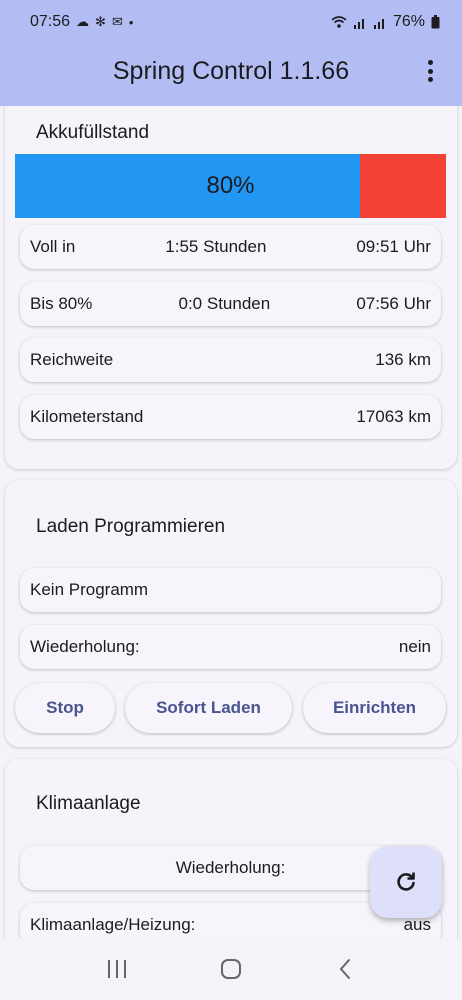 The height and width of the screenshot is (1000, 462). What do you see at coordinates (117, 21) in the screenshot?
I see `outlook-icon: ✉` at bounding box center [117, 21].